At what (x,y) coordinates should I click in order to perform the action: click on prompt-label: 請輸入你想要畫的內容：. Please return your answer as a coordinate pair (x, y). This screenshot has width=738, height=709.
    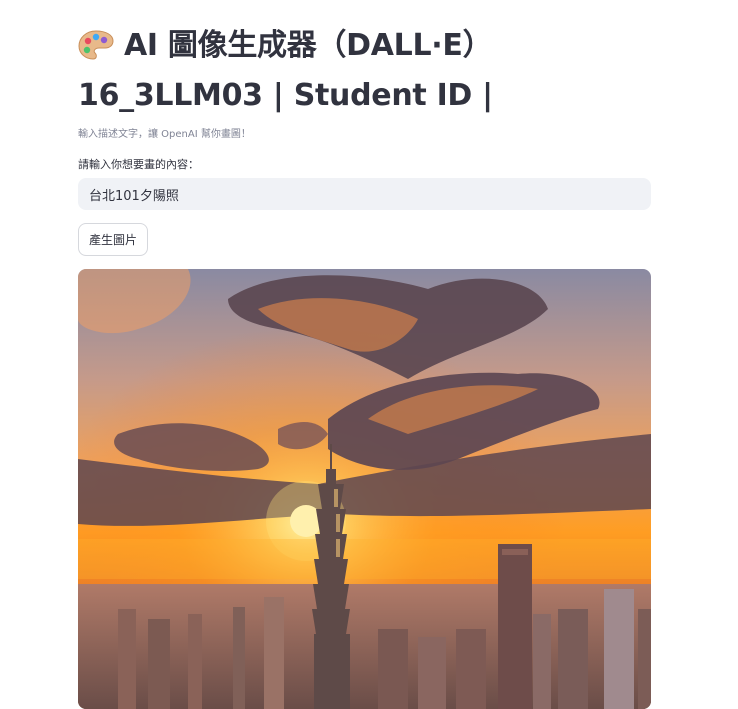
    Looking at the image, I should click on (138, 164).